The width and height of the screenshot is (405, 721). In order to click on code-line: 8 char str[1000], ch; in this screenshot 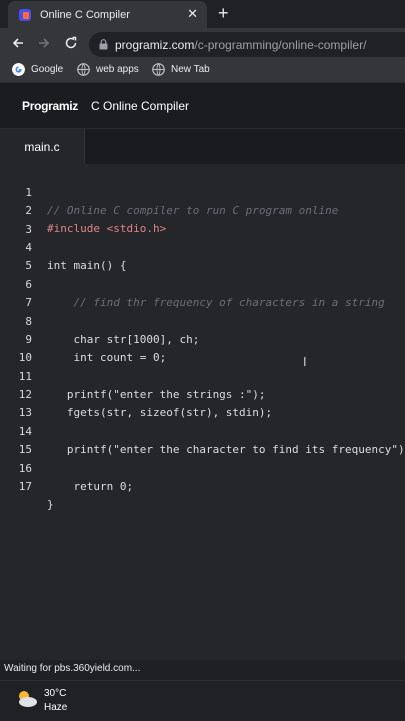, I will do `click(202, 320)`.